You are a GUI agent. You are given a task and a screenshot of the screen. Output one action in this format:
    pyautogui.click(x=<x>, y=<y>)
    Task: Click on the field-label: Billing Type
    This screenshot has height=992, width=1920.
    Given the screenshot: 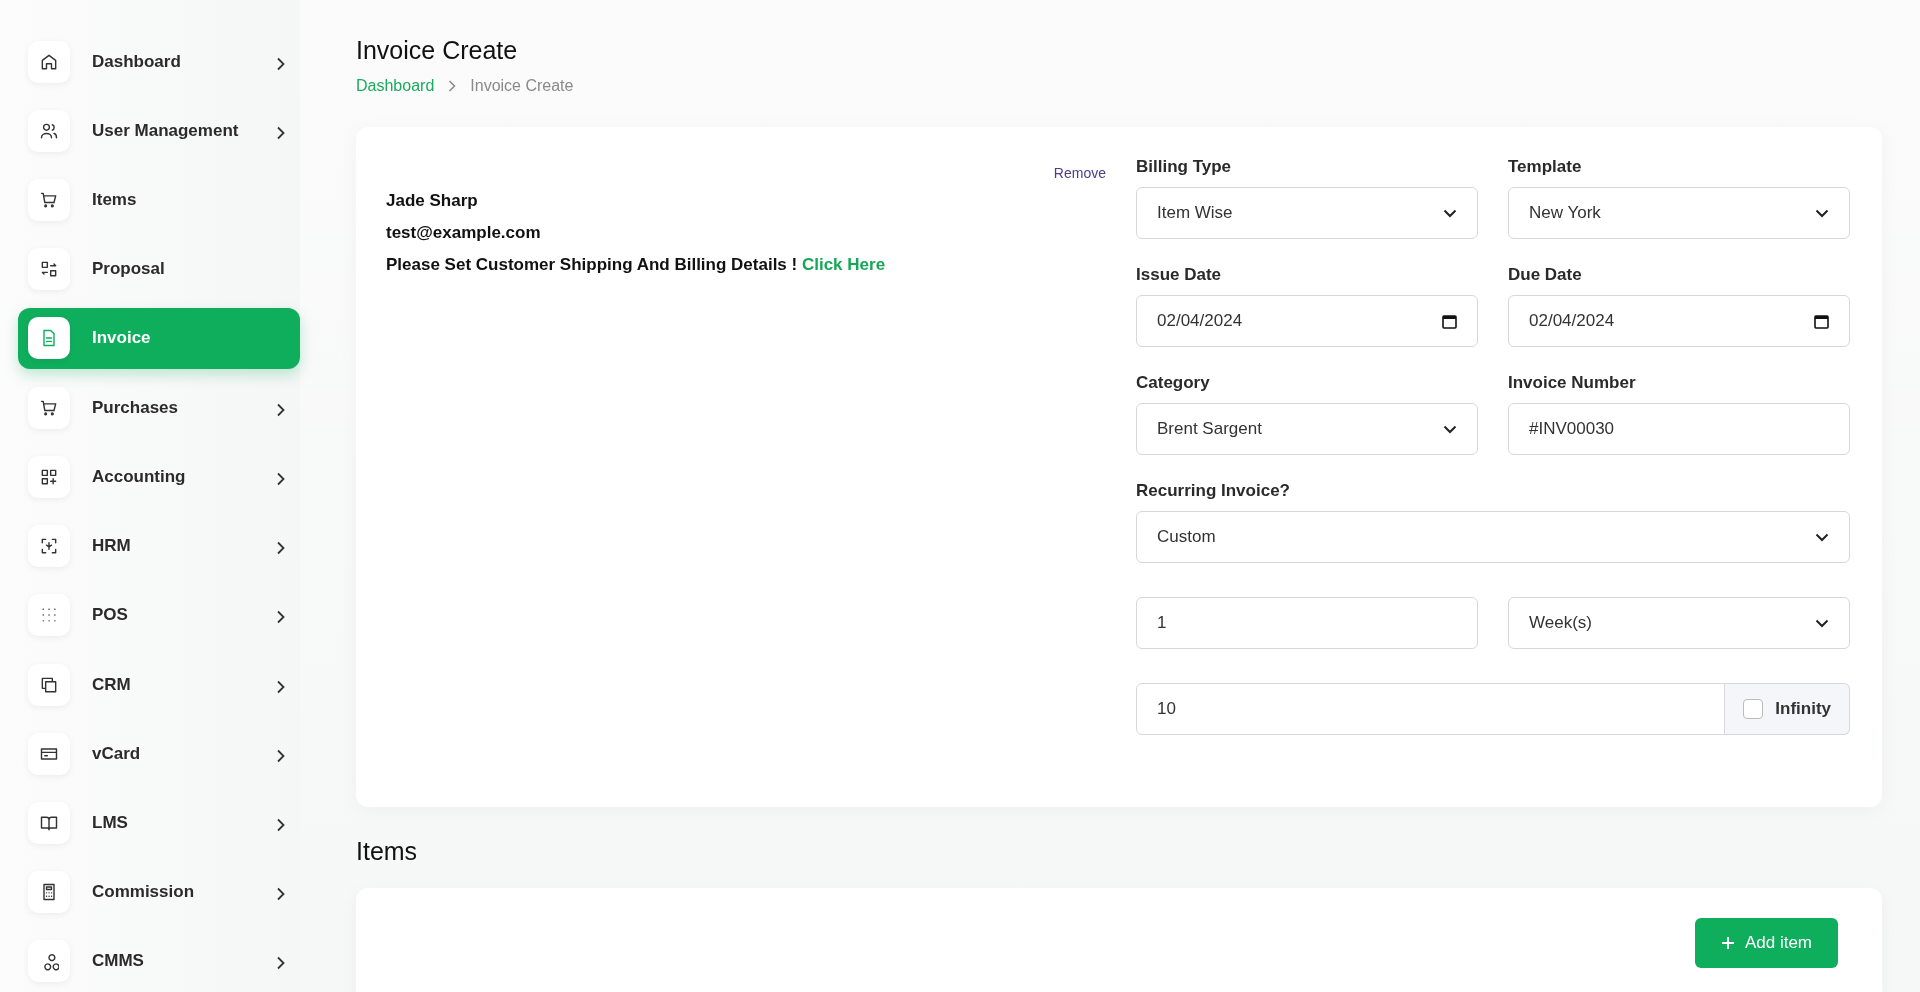 What is the action you would take?
    pyautogui.click(x=1184, y=167)
    